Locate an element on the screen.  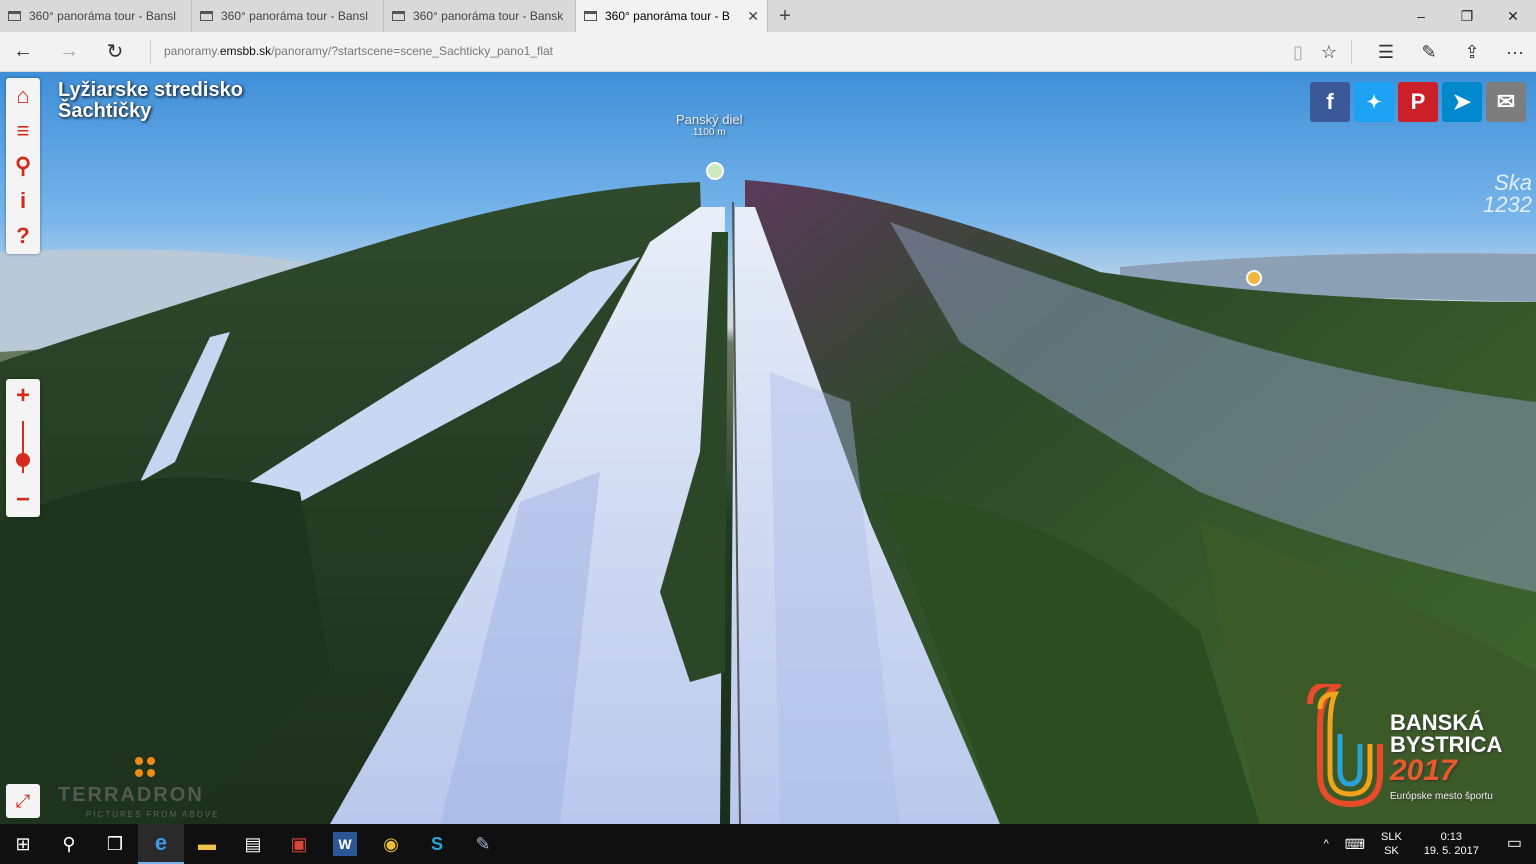
panorama-title: Lyžiarske stredisko Šachtičky is located at coordinates (150, 101).